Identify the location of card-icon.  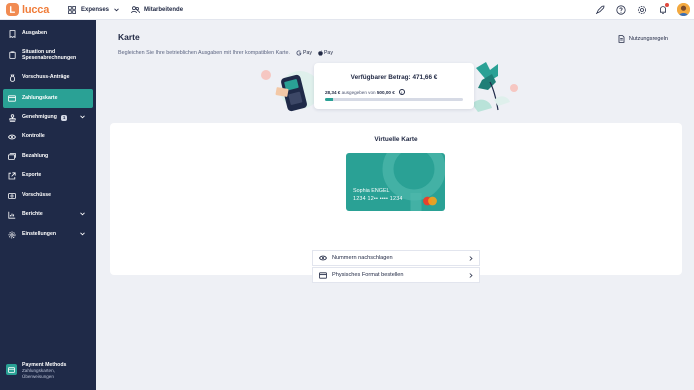
(323, 275).